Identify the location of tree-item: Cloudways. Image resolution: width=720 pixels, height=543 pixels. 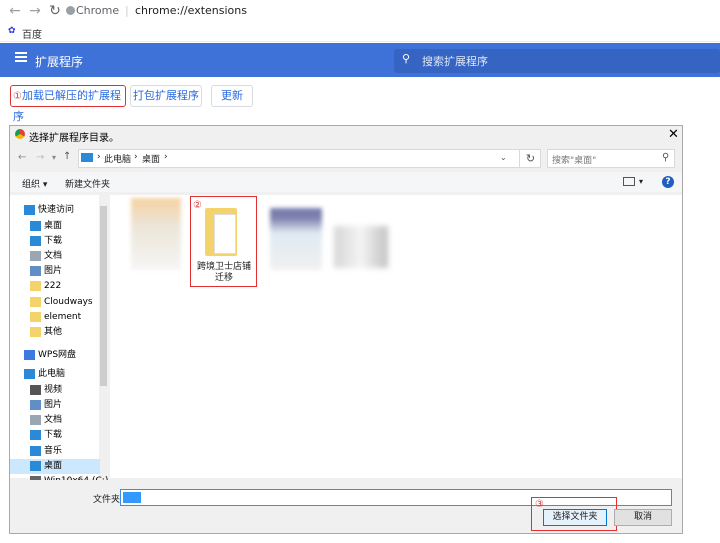
(55, 302).